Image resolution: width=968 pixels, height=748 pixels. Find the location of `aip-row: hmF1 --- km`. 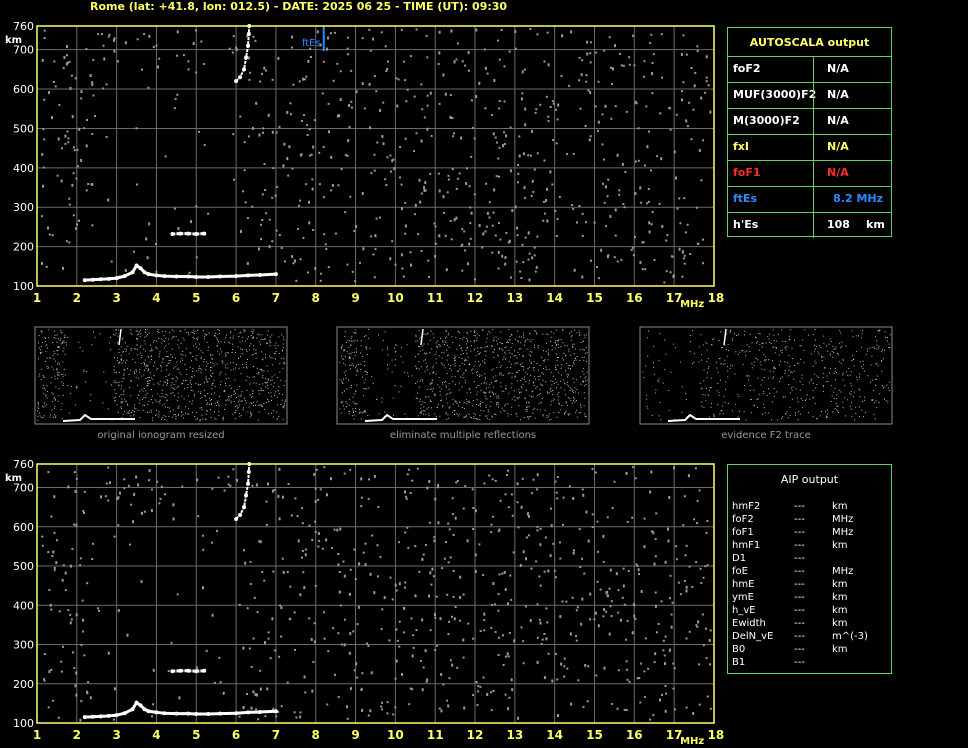

aip-row: hmF1 --- km is located at coordinates (809, 546).